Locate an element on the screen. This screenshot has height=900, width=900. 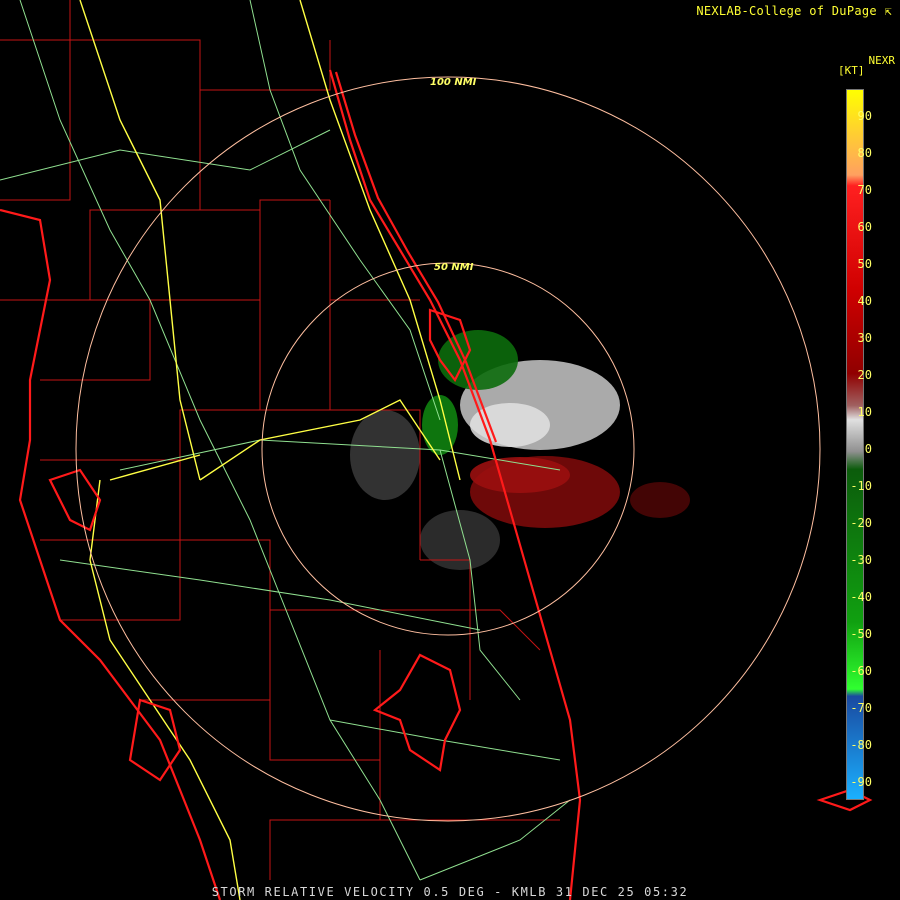
legend-tick-label: -60 is located at coordinates (861, 671).